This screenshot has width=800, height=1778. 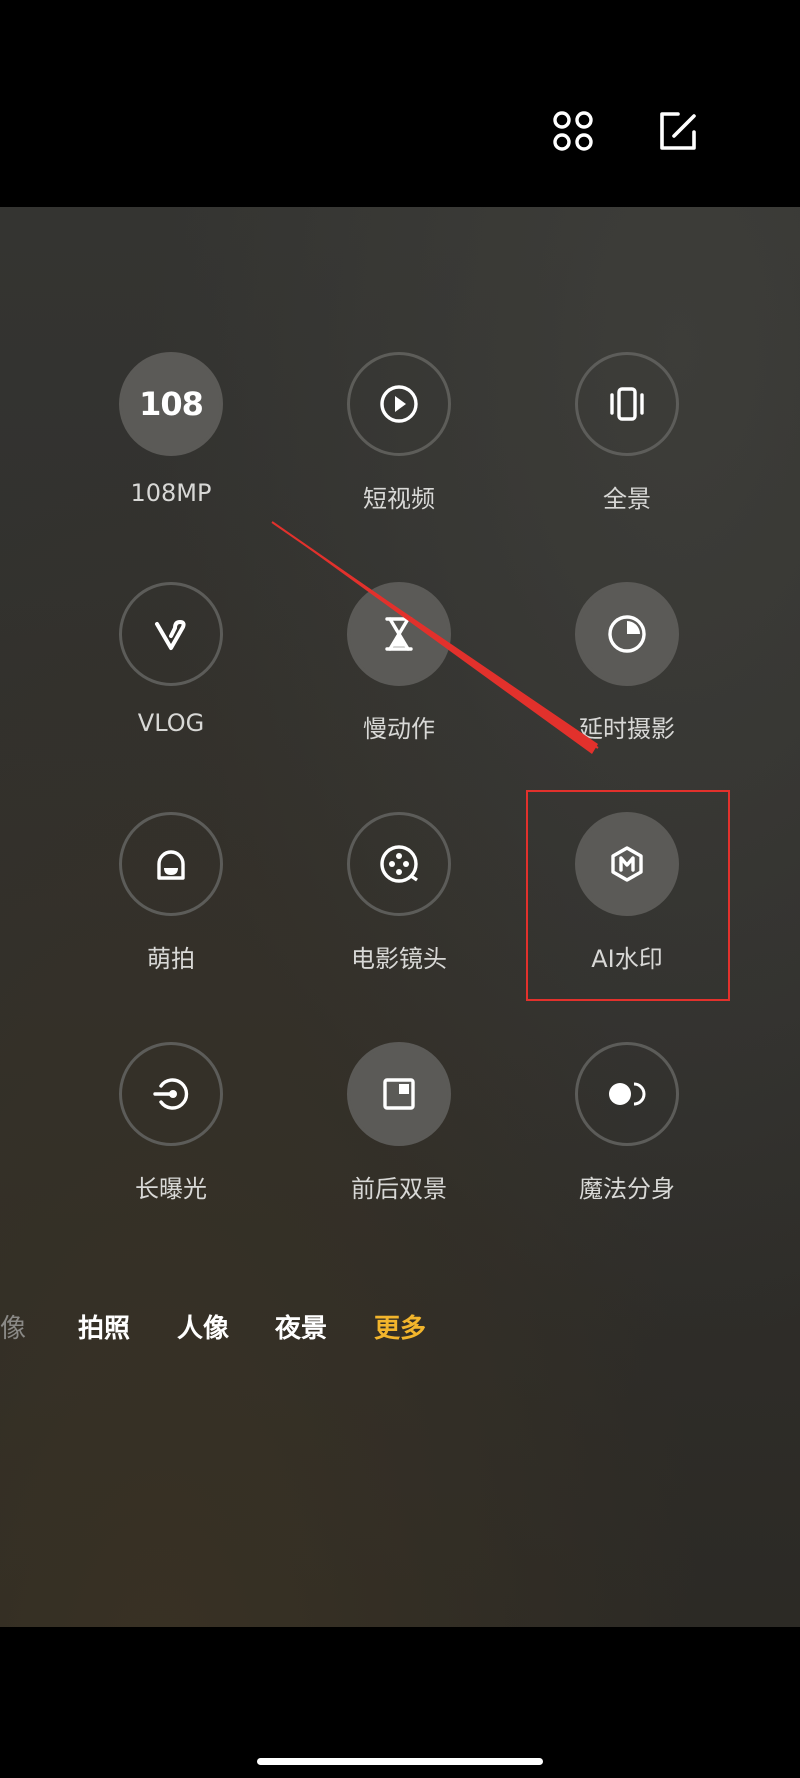 I want to click on mode-cute-shot: 萌拍, so click(x=171, y=907).